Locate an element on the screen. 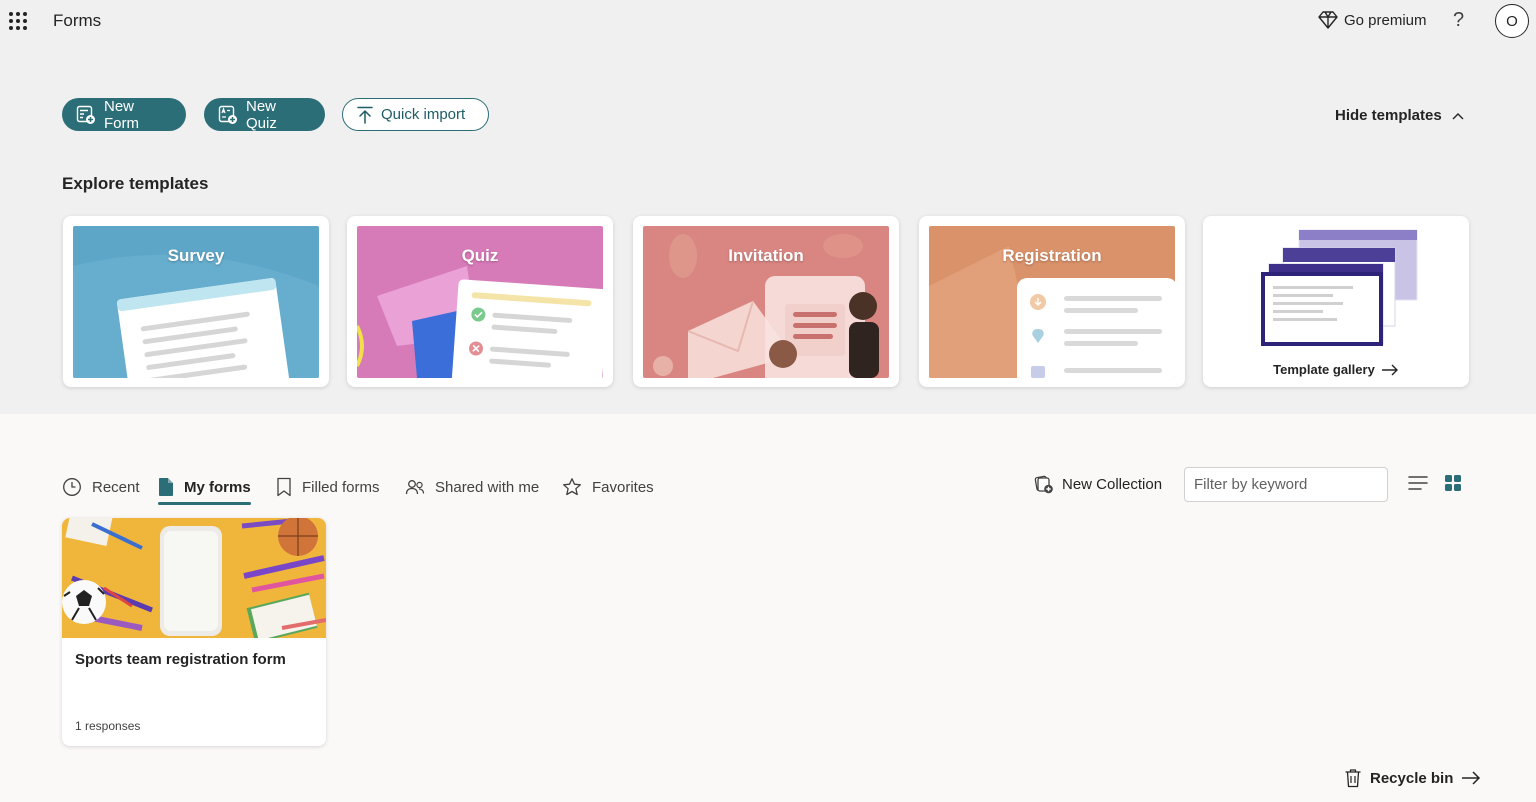 This screenshot has height=802, width=1536. hide-templates-button: Hide templates is located at coordinates (1399, 115).